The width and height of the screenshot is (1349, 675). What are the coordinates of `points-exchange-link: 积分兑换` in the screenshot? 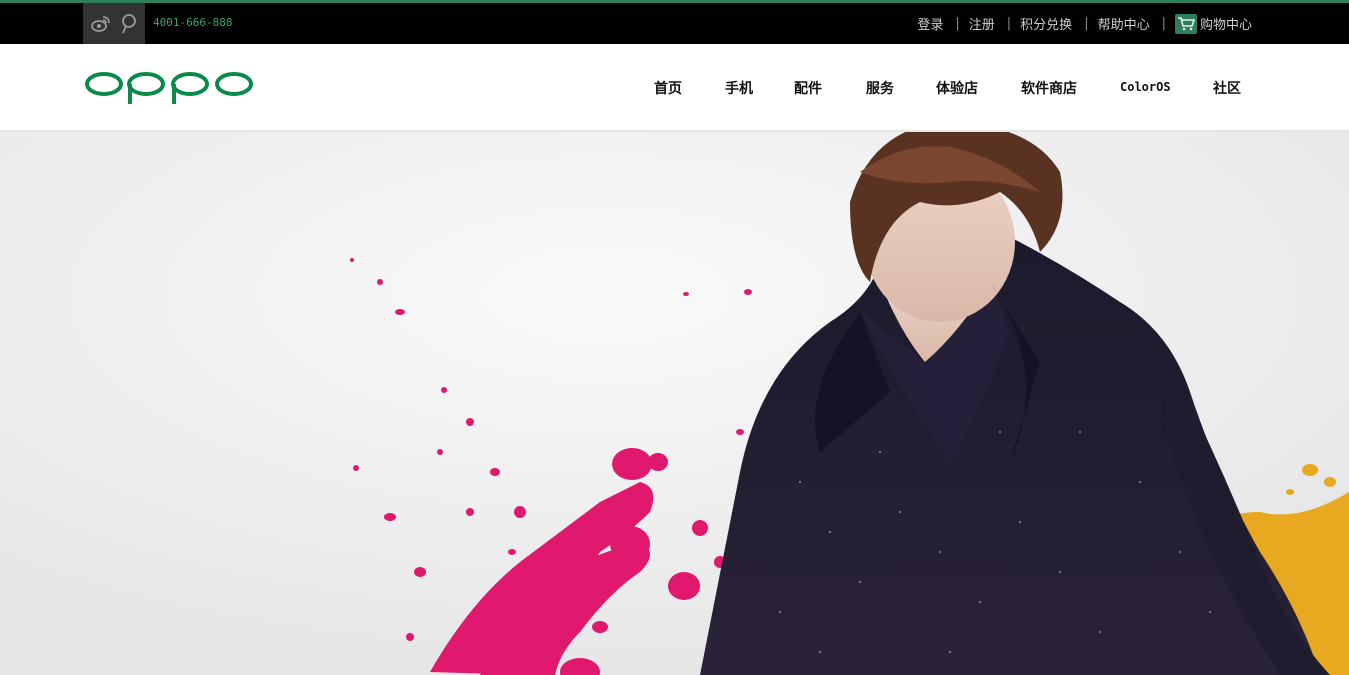 It's located at (1046, 23).